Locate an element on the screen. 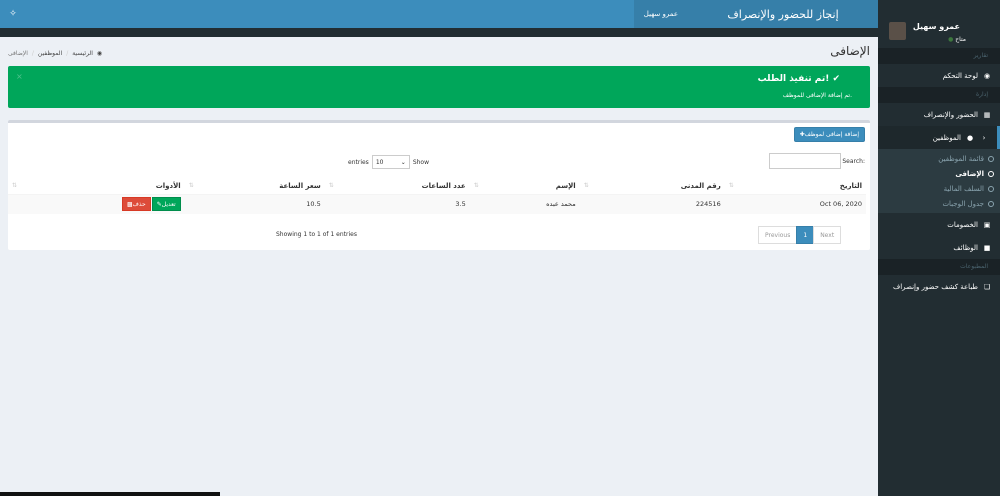 The width and height of the screenshot is (1000, 496). delete-button: ▩ حذف is located at coordinates (136, 204).